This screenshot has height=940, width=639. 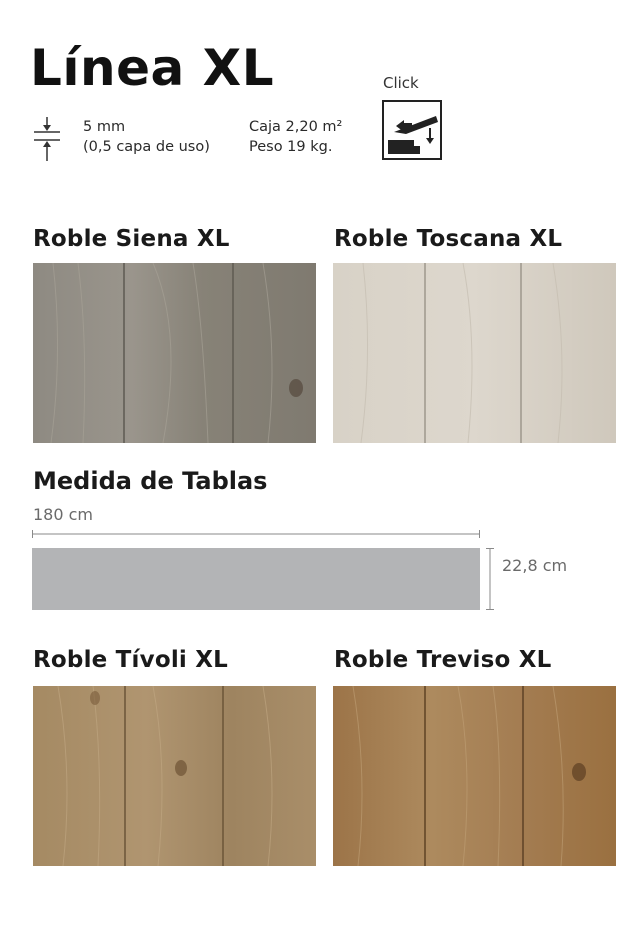 I want to click on box-spec: Caja 2,20 m² Peso 19 kg., so click(x=295, y=137).